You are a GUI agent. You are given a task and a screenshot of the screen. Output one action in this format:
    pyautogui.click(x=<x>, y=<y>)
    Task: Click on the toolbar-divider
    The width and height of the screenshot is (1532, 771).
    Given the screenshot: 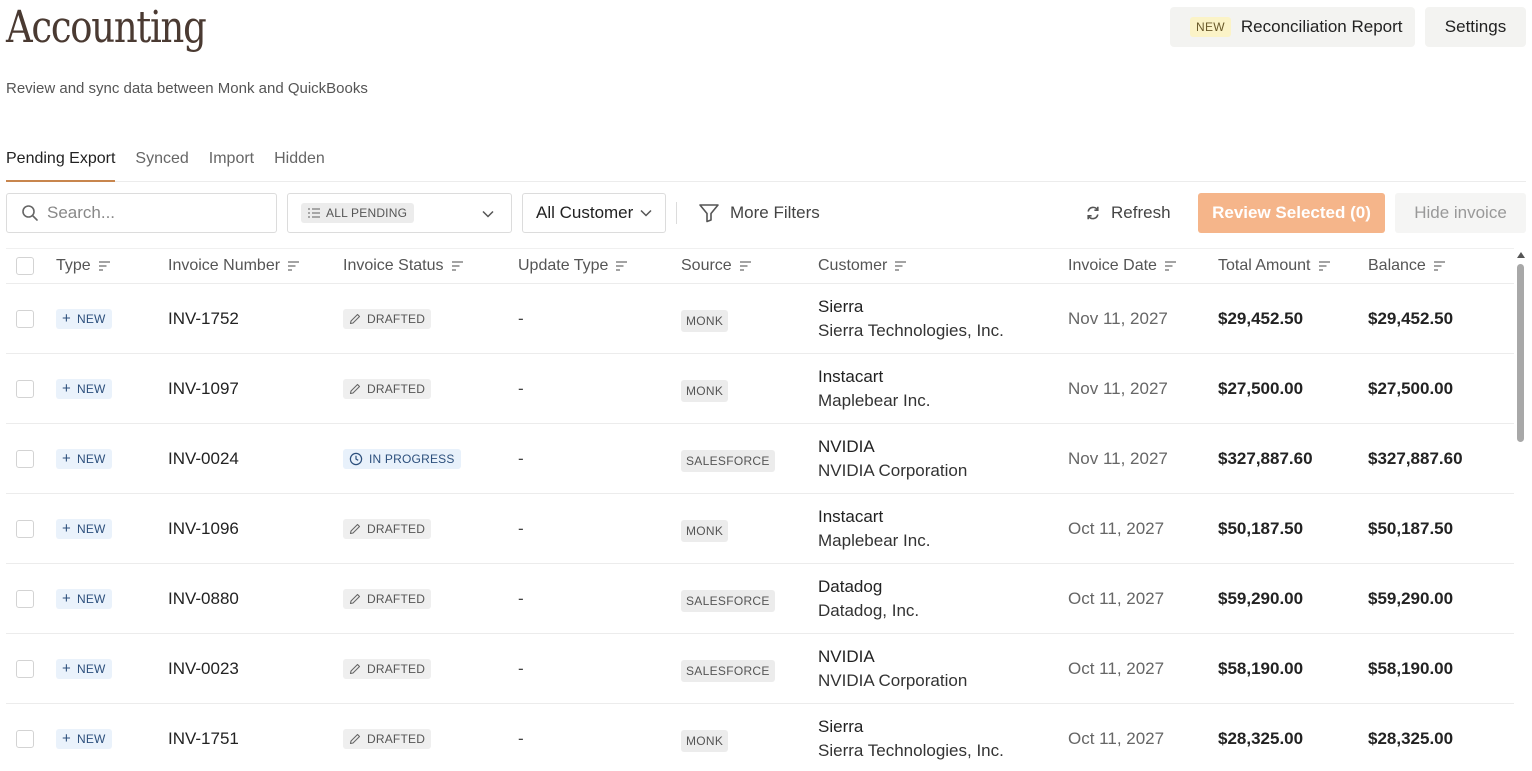 What is the action you would take?
    pyautogui.click(x=676, y=213)
    